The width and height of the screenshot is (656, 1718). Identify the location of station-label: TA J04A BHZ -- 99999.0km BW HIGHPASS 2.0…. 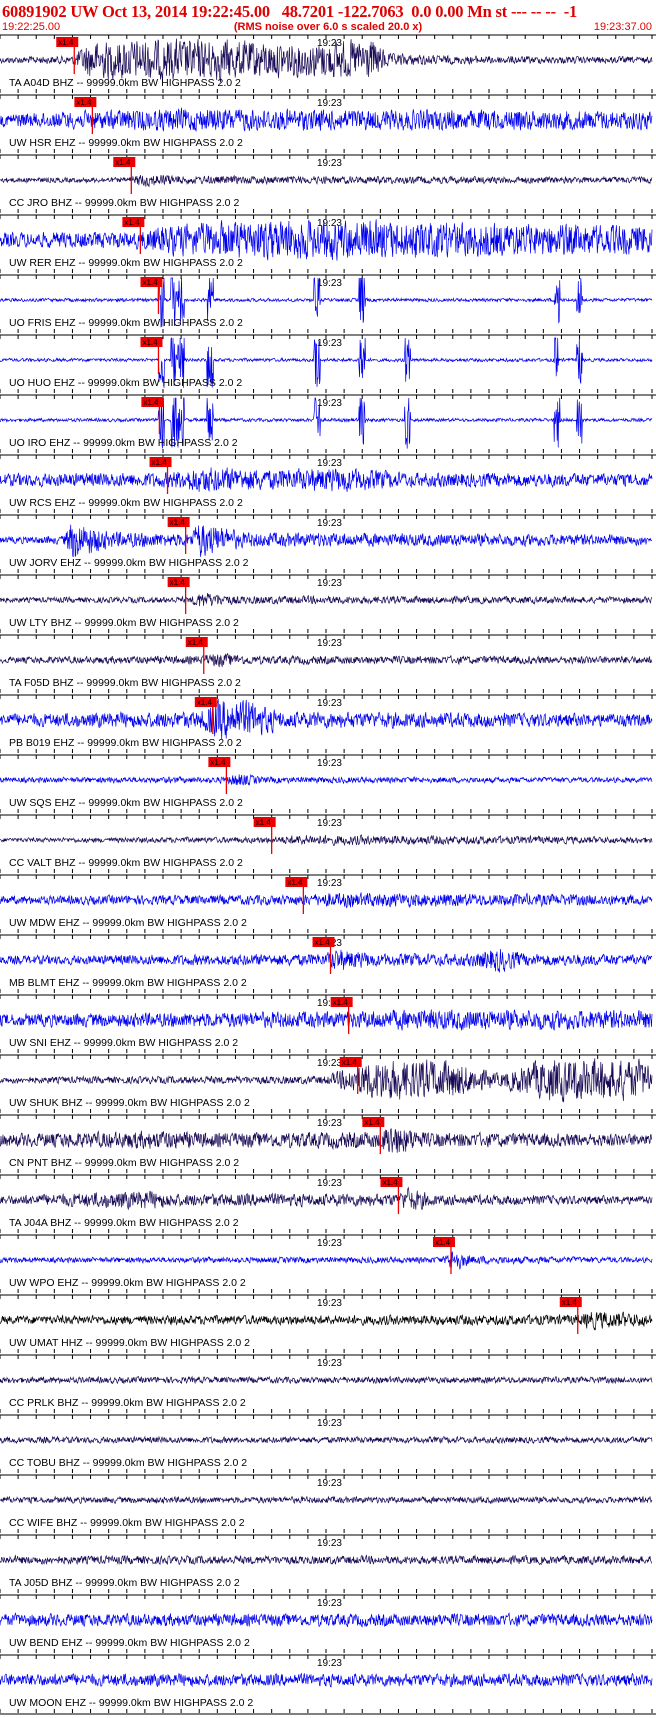
(124, 1223).